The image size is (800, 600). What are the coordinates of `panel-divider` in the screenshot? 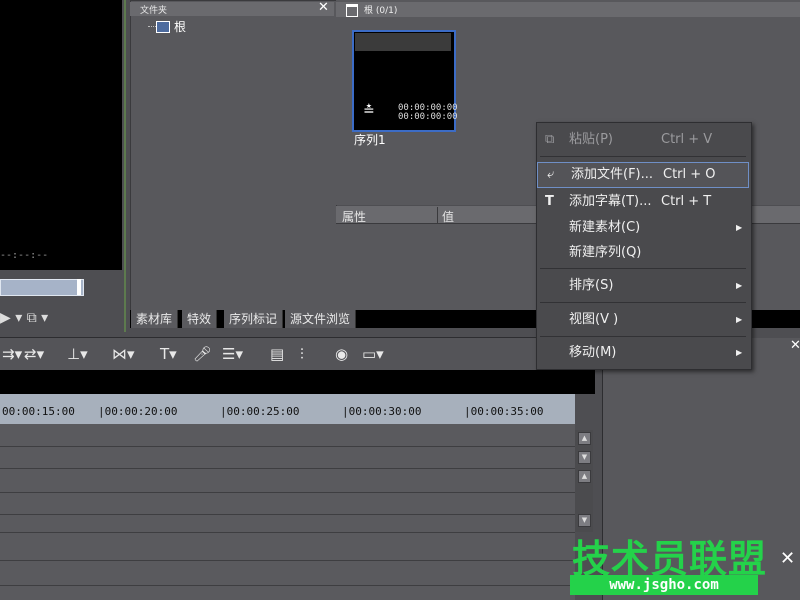 It's located at (125, 166).